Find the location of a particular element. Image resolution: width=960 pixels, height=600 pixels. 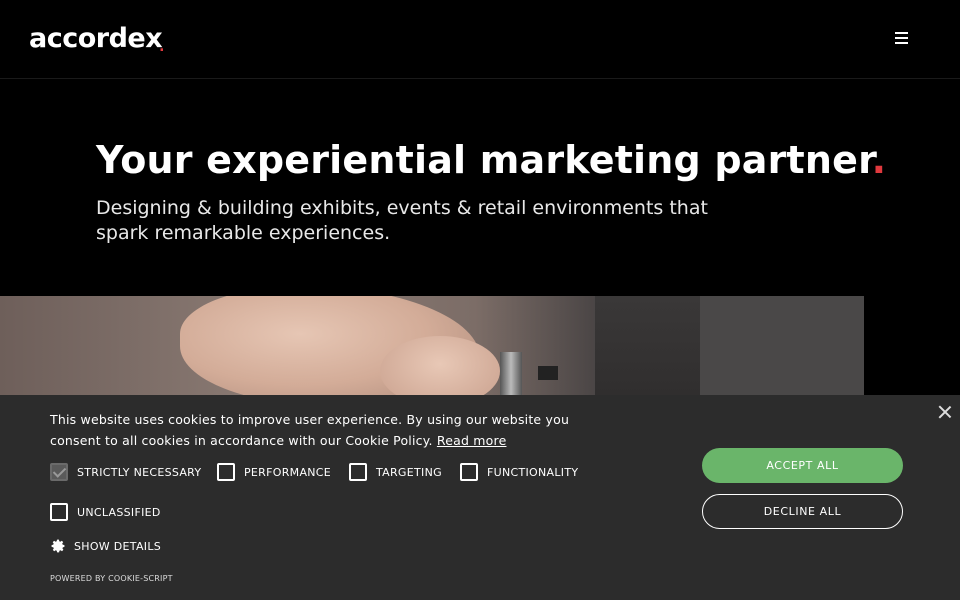

metal-plate-right is located at coordinates (782, 351).